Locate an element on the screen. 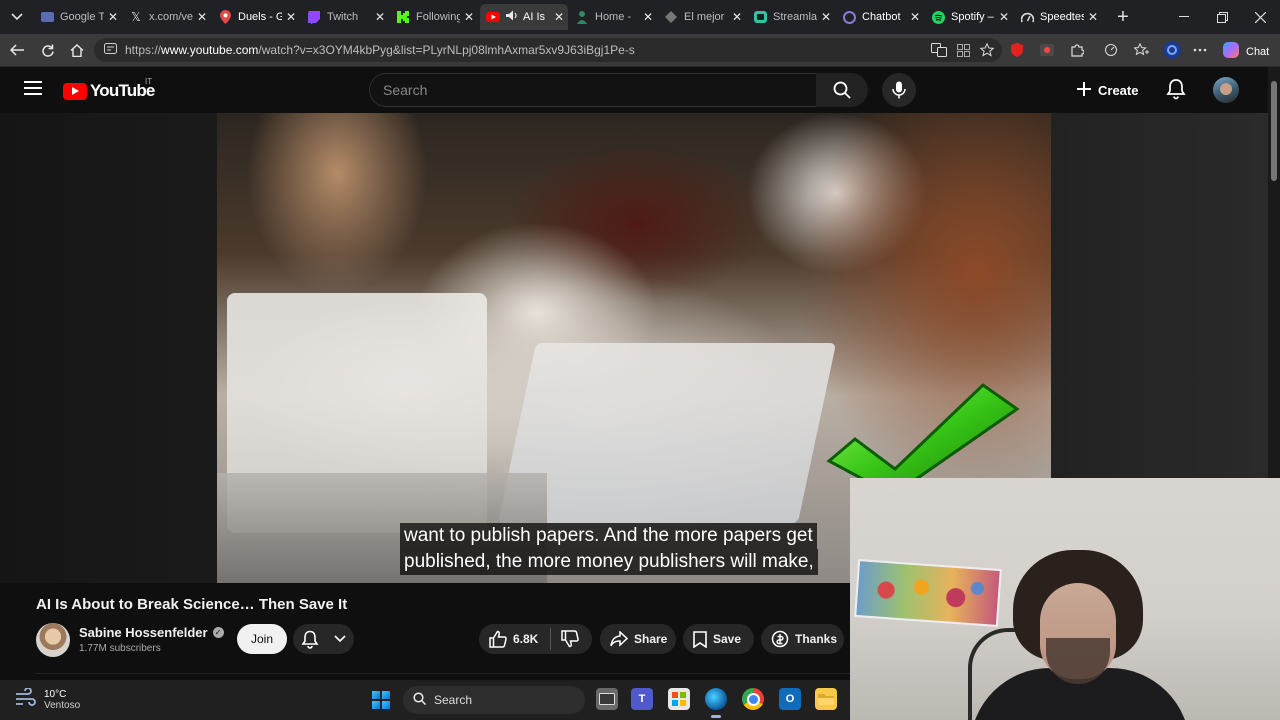  new-tab-button: + is located at coordinates (1123, 17).